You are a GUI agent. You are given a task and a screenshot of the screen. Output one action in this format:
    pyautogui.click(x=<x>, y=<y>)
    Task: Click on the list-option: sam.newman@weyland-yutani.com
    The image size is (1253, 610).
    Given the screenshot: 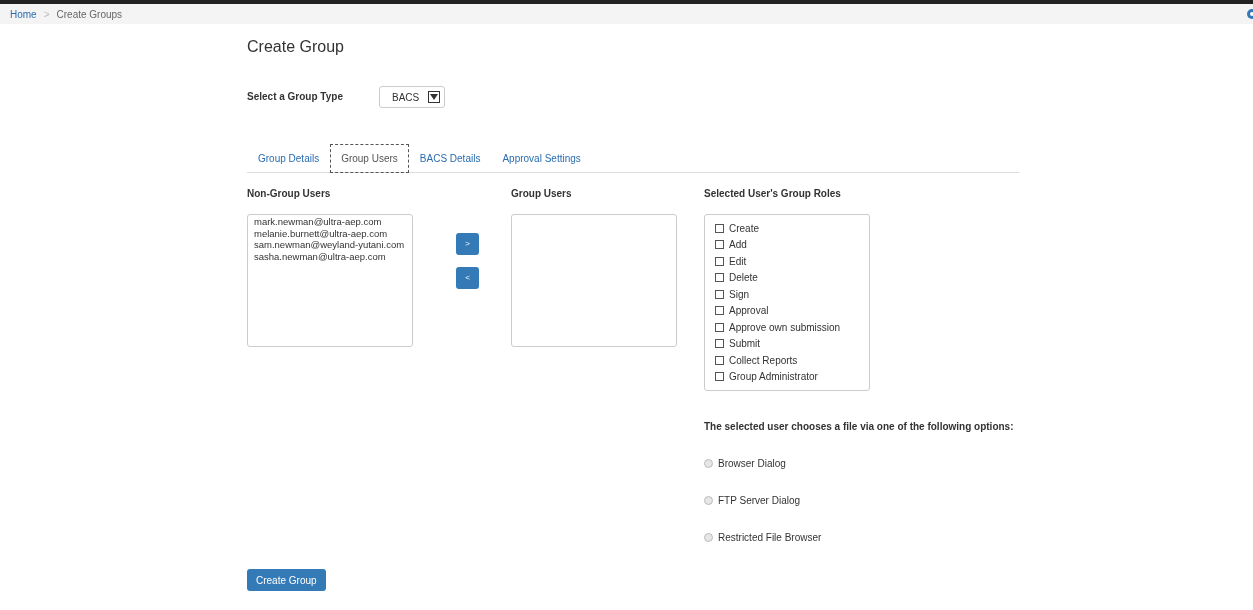 What is the action you would take?
    pyautogui.click(x=329, y=245)
    